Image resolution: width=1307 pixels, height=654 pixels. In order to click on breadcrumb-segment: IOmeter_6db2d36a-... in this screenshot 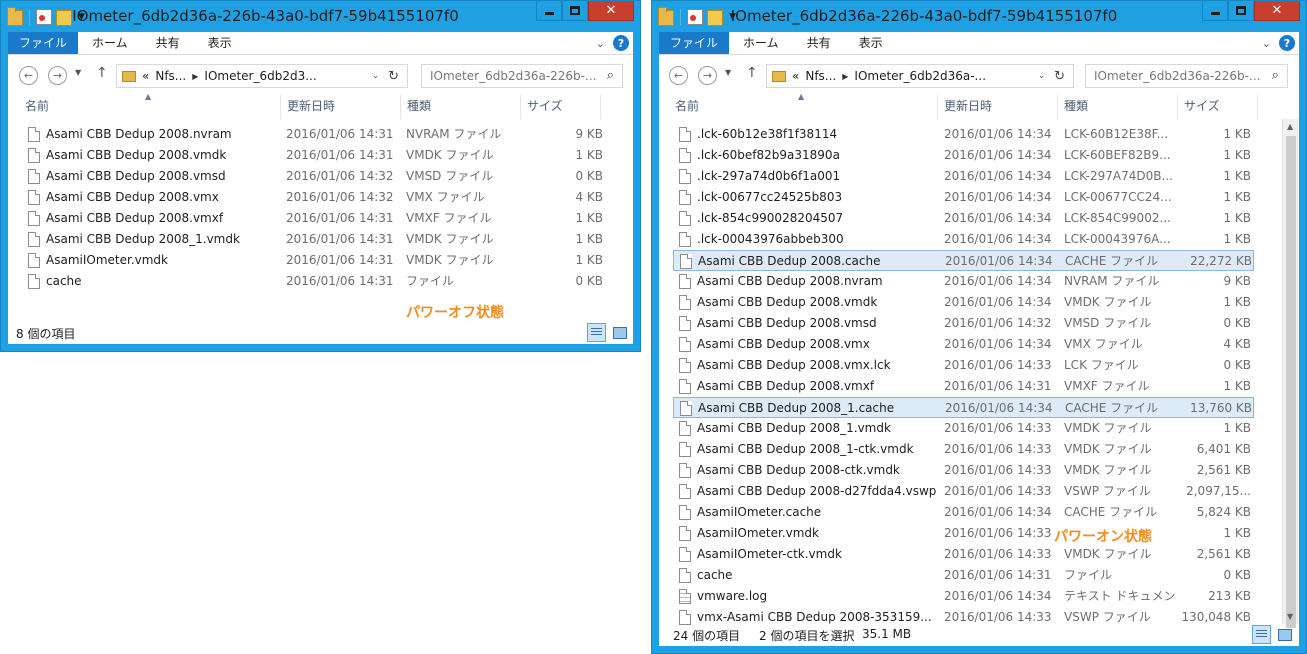, I will do `click(920, 76)`.